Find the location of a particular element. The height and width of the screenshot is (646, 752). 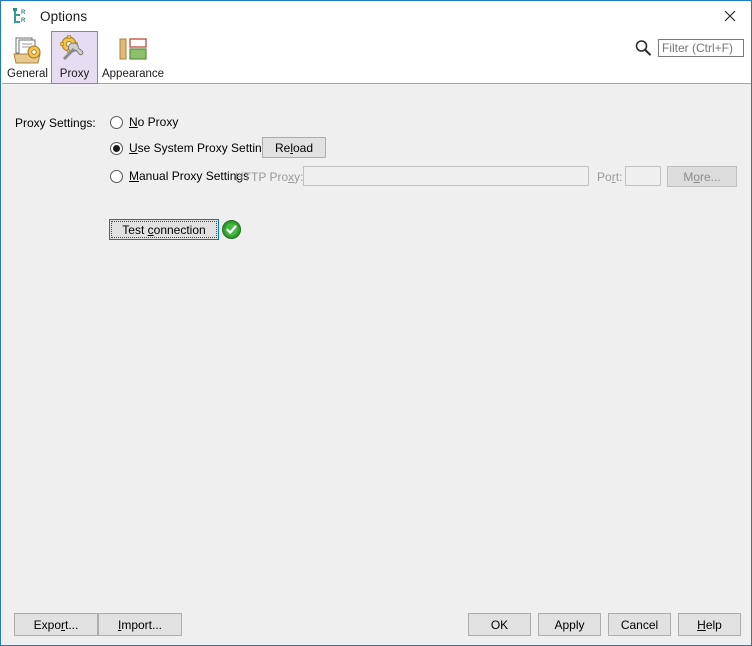

toolbar: General Proxy Appearance Filter (Ctrl+F) is located at coordinates (376, 57).